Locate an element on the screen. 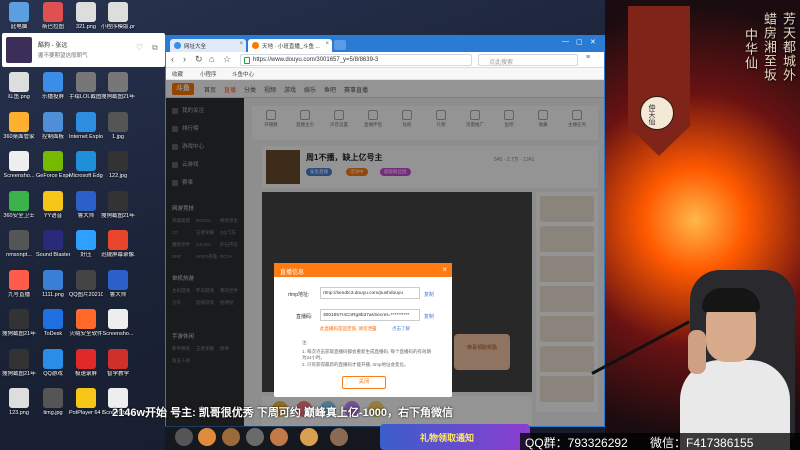  desktop-icon: YY语音 is located at coordinates (53, 205).